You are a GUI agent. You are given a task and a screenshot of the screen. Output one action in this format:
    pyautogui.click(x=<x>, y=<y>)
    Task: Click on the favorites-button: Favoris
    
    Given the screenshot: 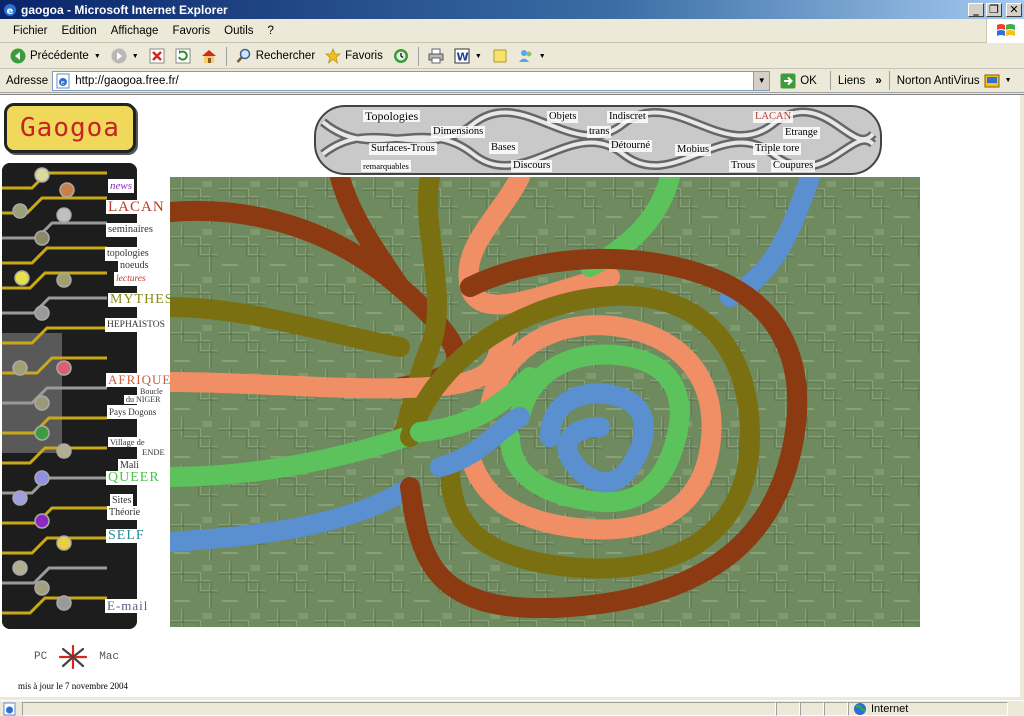 What is the action you would take?
    pyautogui.click(x=354, y=56)
    